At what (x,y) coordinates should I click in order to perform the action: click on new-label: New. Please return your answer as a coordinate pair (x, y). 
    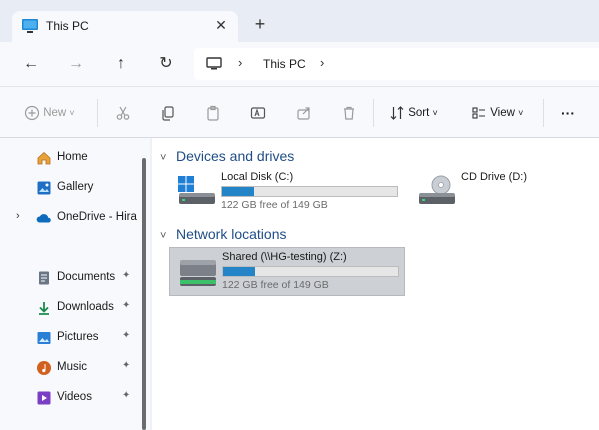
    Looking at the image, I should click on (55, 113).